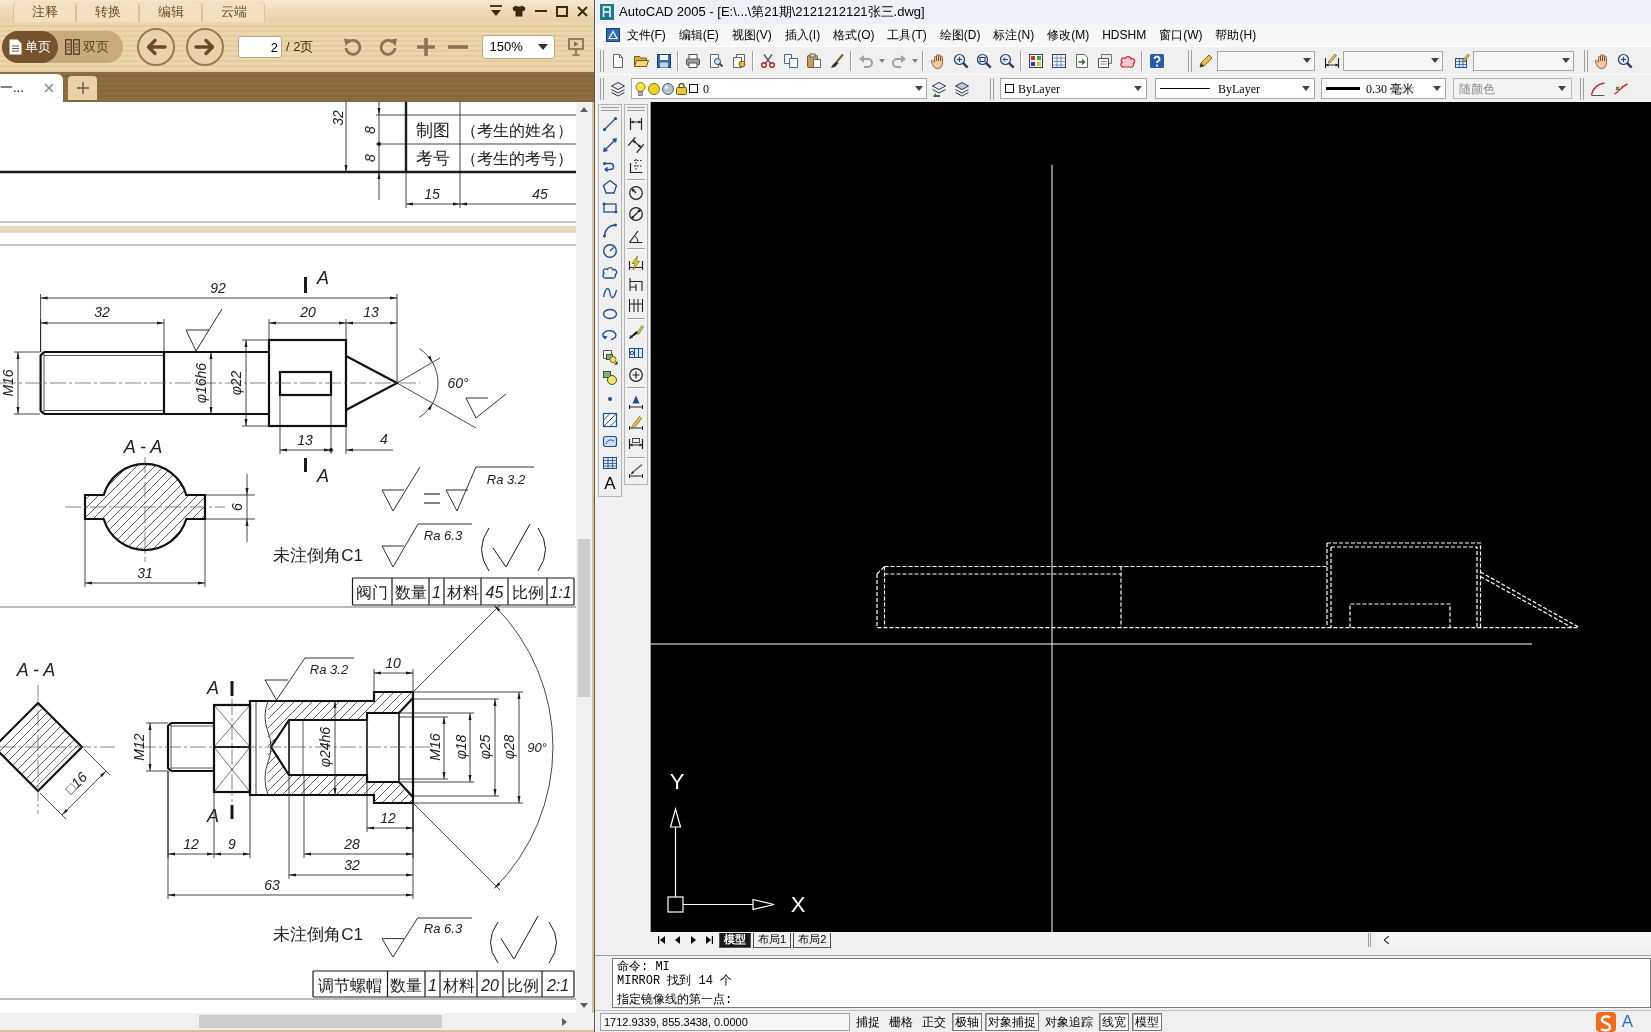 The height and width of the screenshot is (1032, 1651). What do you see at coordinates (636, 193) in the screenshot?
I see `radius-icon` at bounding box center [636, 193].